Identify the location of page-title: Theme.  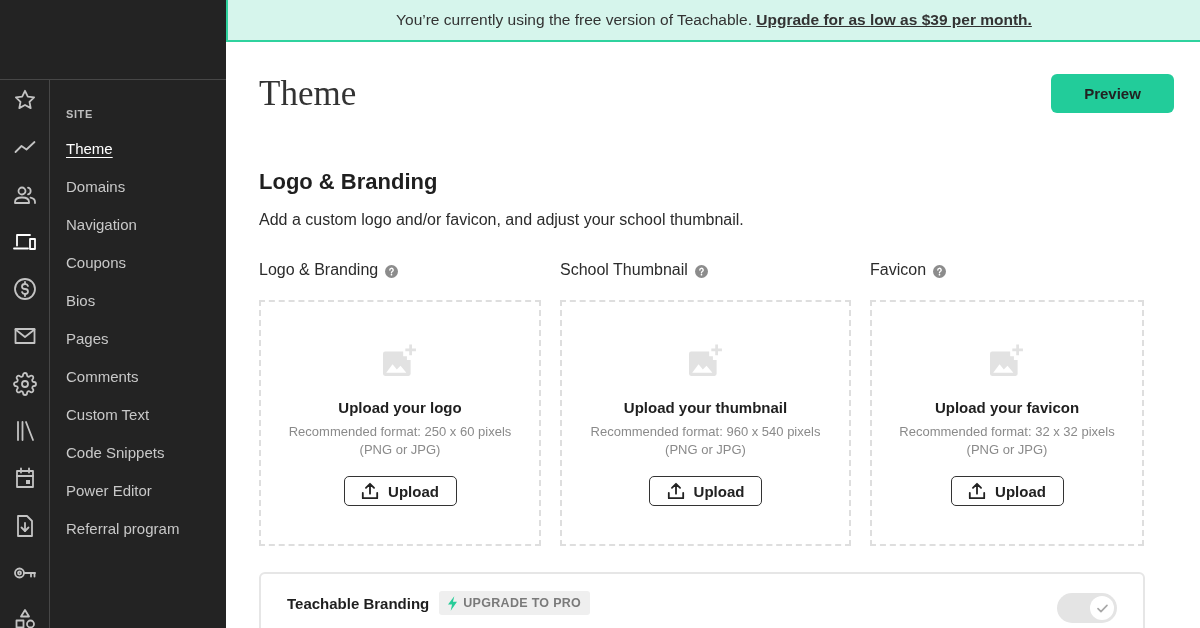
(308, 93).